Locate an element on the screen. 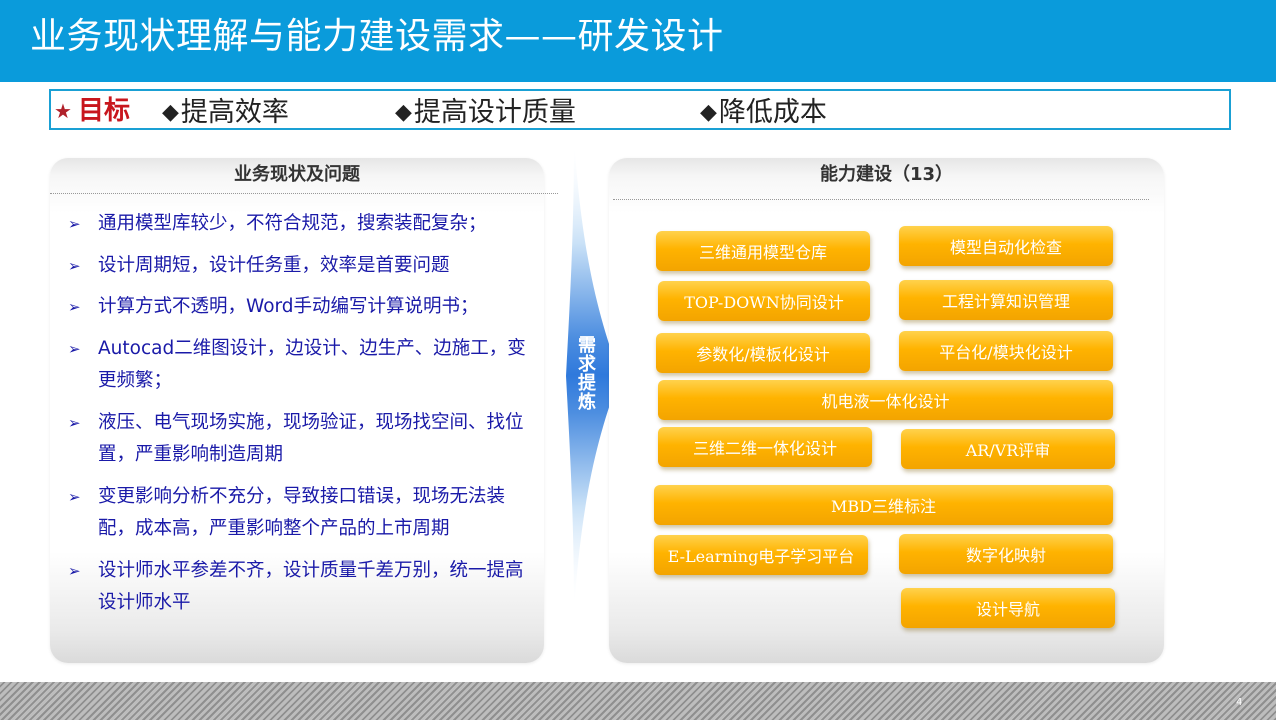 The image size is (1276, 720). list-item: ➢ 液压、电气现场实施，现场验证，现场找空间、找位置，严重影响制造周期 is located at coordinates (299, 439).